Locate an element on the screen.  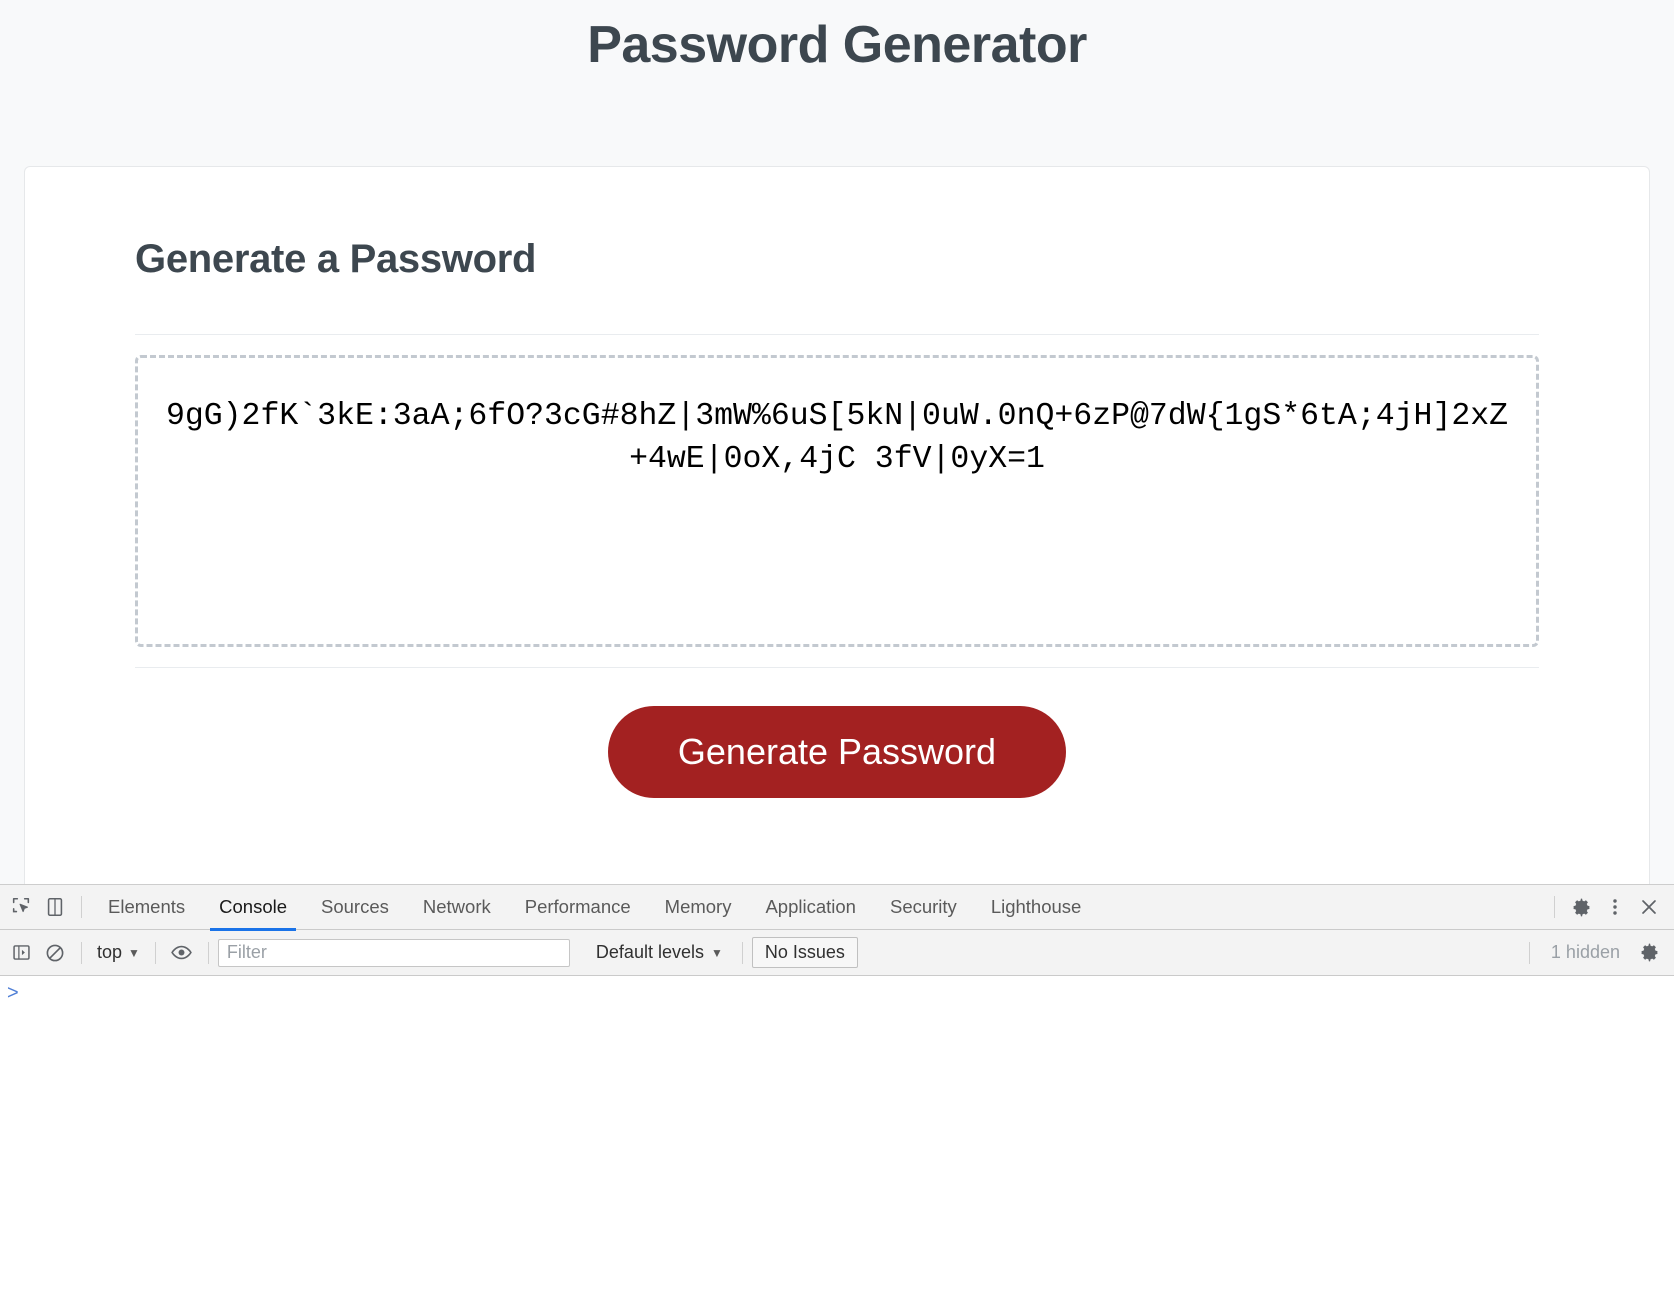
console-prompt-caret: > is located at coordinates (13, 993).